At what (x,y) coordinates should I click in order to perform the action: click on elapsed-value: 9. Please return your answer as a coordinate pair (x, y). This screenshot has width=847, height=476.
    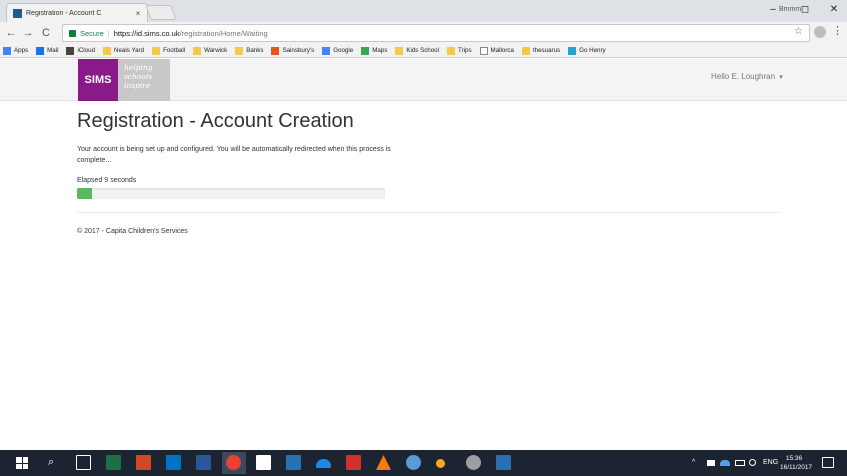
    Looking at the image, I should click on (106, 180).